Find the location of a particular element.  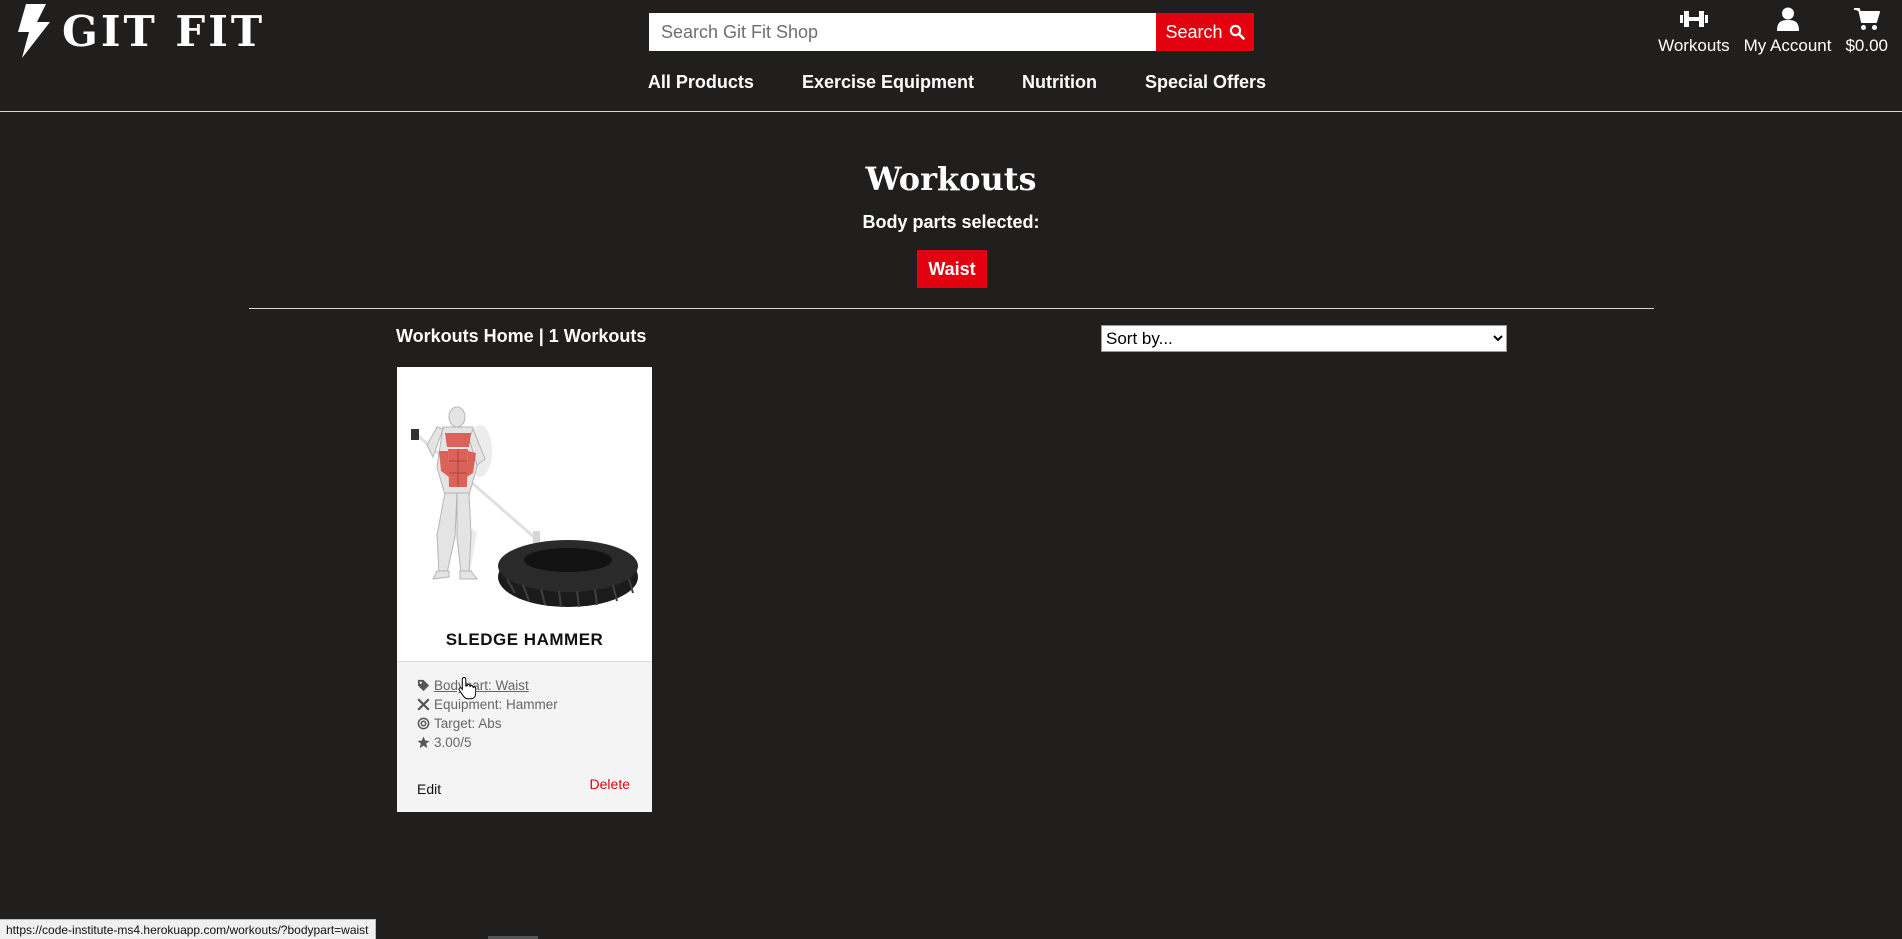

target-row: Target: Abs is located at coordinates (534, 723).